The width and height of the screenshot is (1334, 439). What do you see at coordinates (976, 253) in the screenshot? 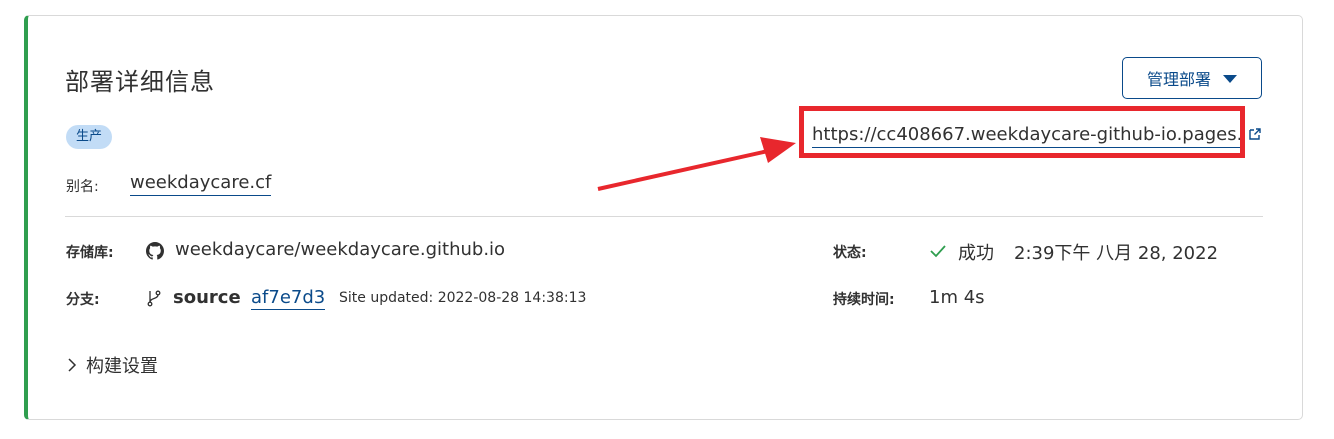
I see `status-value: 成功` at bounding box center [976, 253].